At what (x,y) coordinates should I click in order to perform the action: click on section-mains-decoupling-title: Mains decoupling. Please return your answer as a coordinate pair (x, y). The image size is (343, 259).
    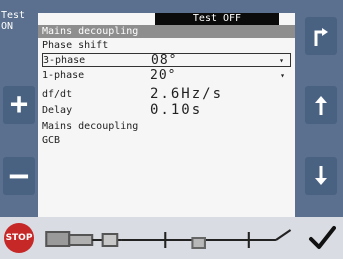
    Looking at the image, I should click on (90, 126).